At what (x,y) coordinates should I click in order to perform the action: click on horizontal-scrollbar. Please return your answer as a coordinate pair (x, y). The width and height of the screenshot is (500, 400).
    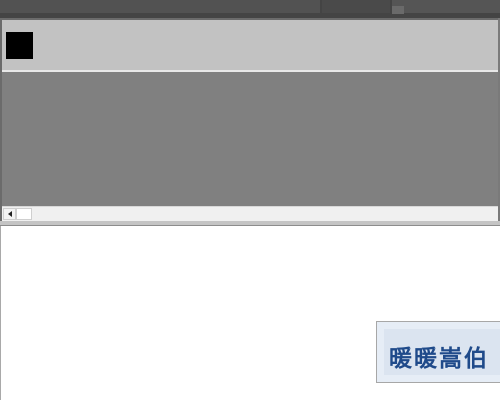
    Looking at the image, I should click on (251, 213).